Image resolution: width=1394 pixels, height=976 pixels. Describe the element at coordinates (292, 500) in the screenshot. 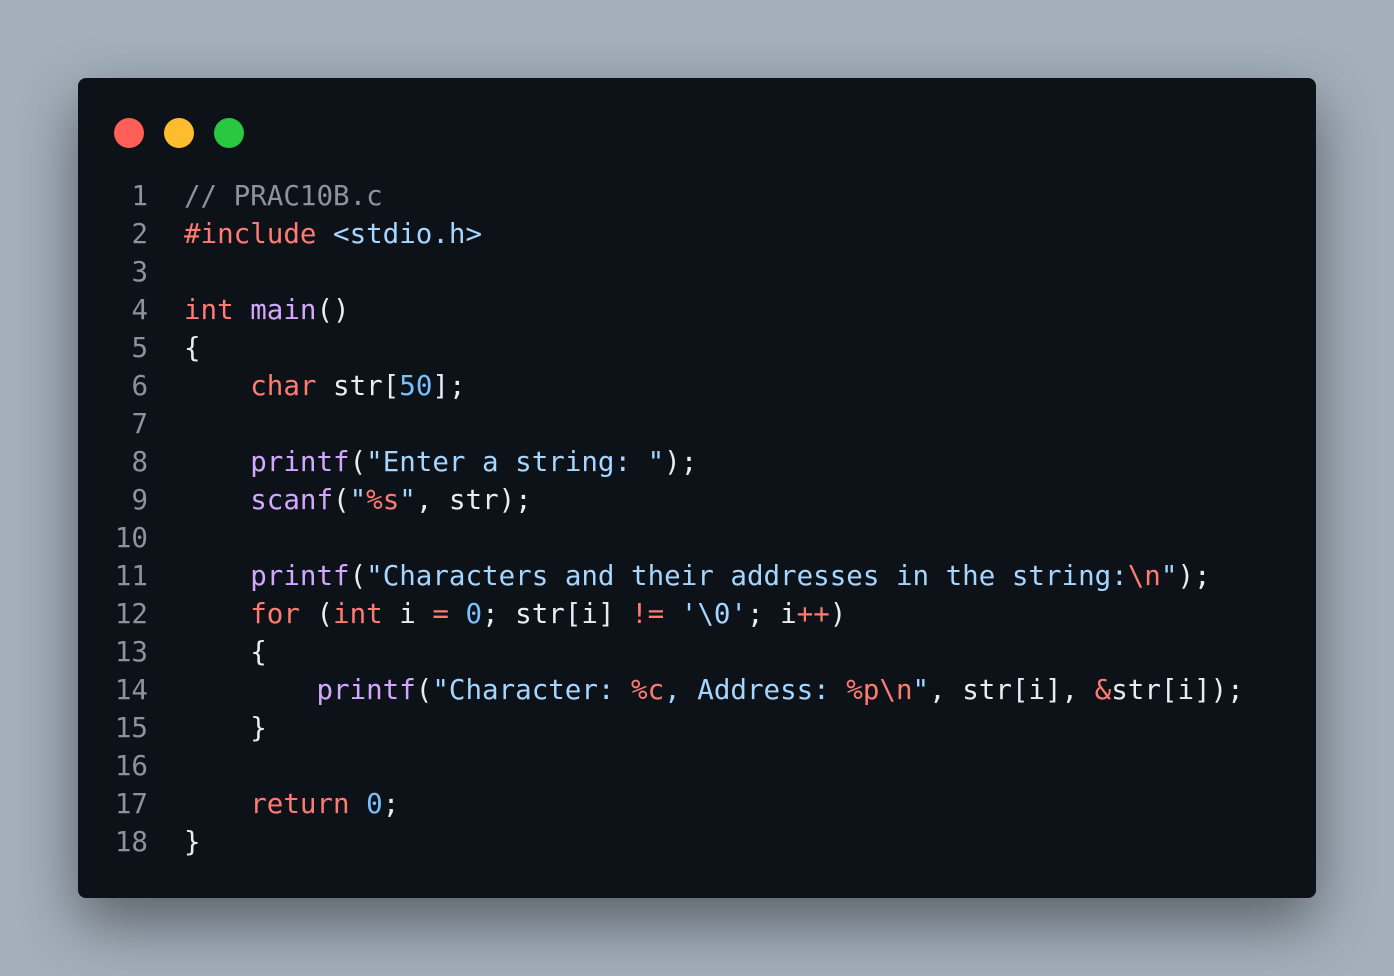

I see `code-token: scanf` at that location.